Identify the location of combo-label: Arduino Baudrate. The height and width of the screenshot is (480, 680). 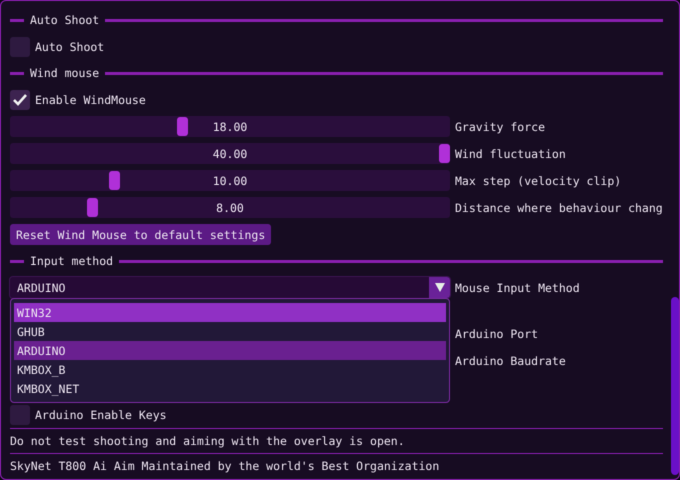
(510, 361).